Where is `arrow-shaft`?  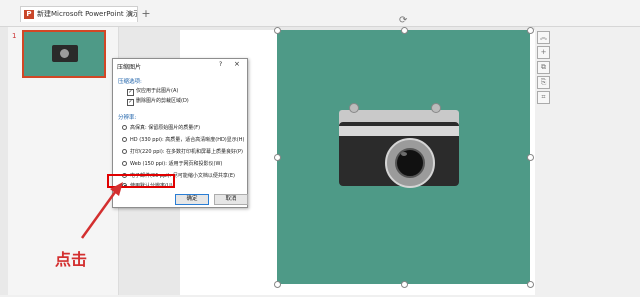 arrow-shaft is located at coordinates (100, 213).